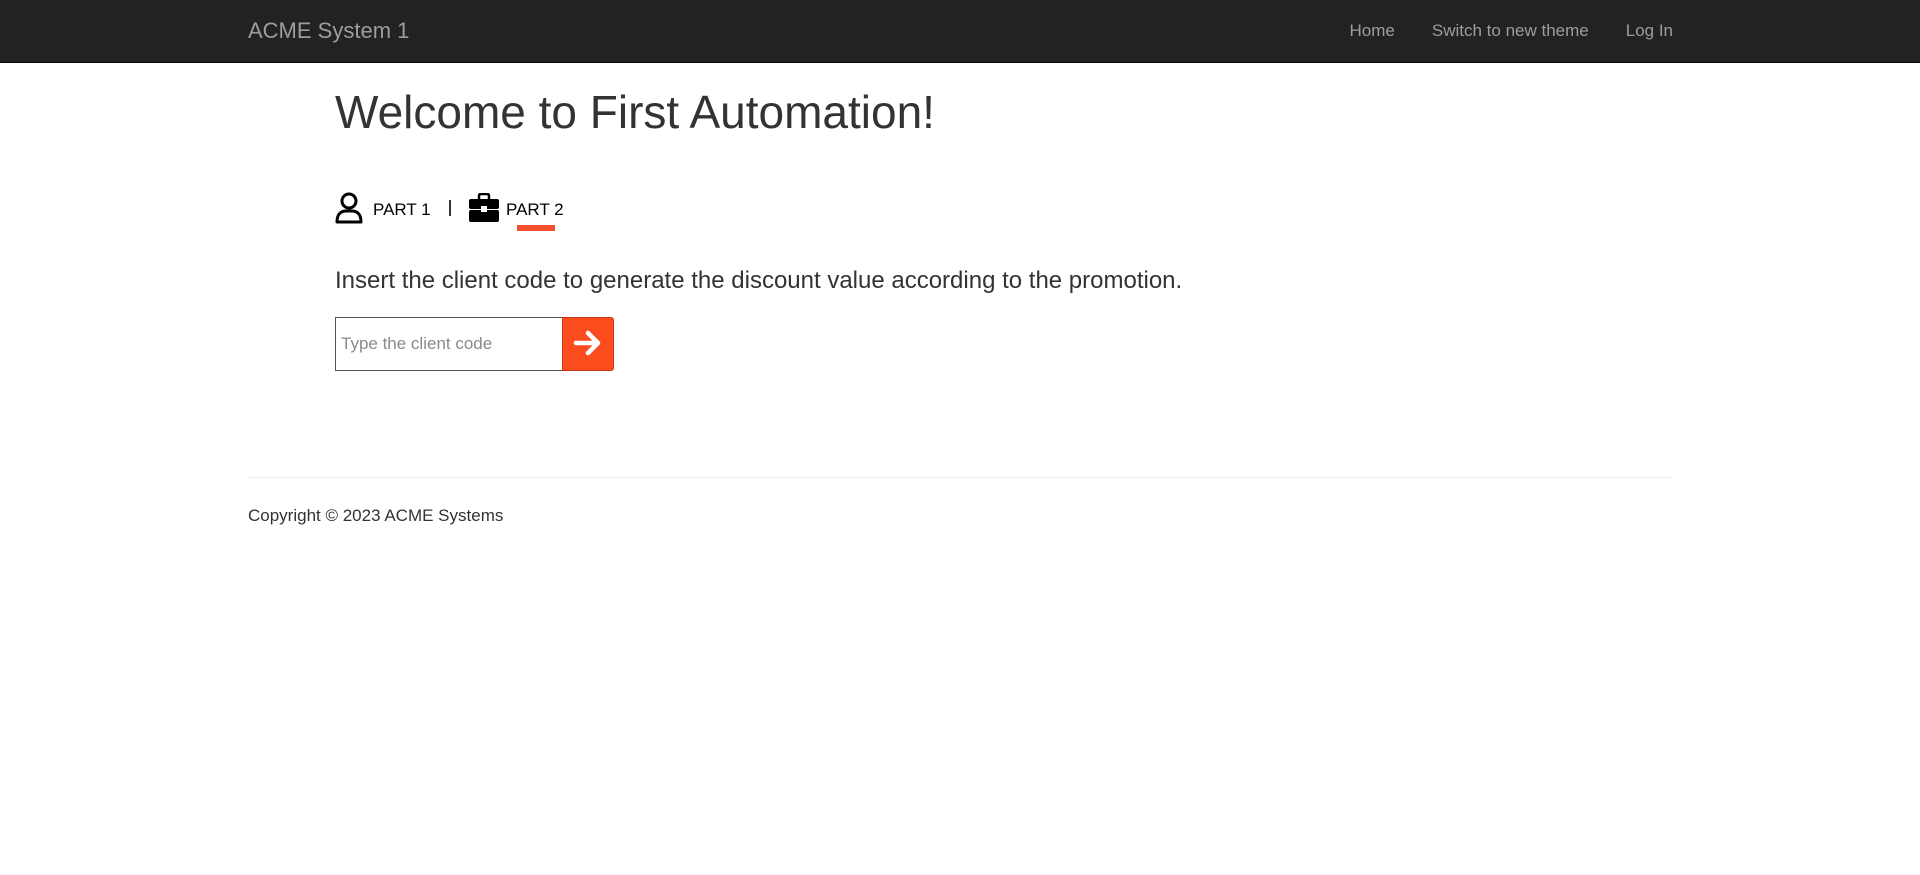 Image resolution: width=1920 pixels, height=875 pixels. I want to click on arrow-right-icon, so click(588, 344).